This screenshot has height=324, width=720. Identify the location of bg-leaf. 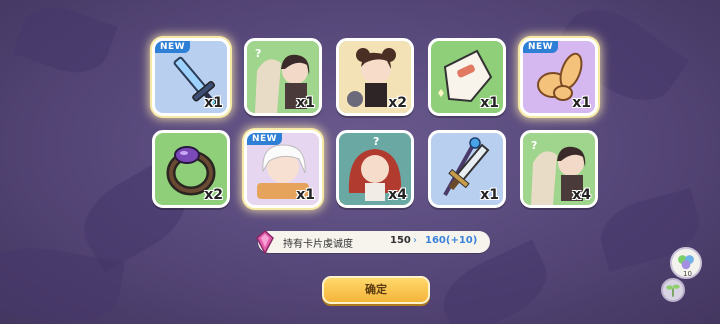
(65, 42).